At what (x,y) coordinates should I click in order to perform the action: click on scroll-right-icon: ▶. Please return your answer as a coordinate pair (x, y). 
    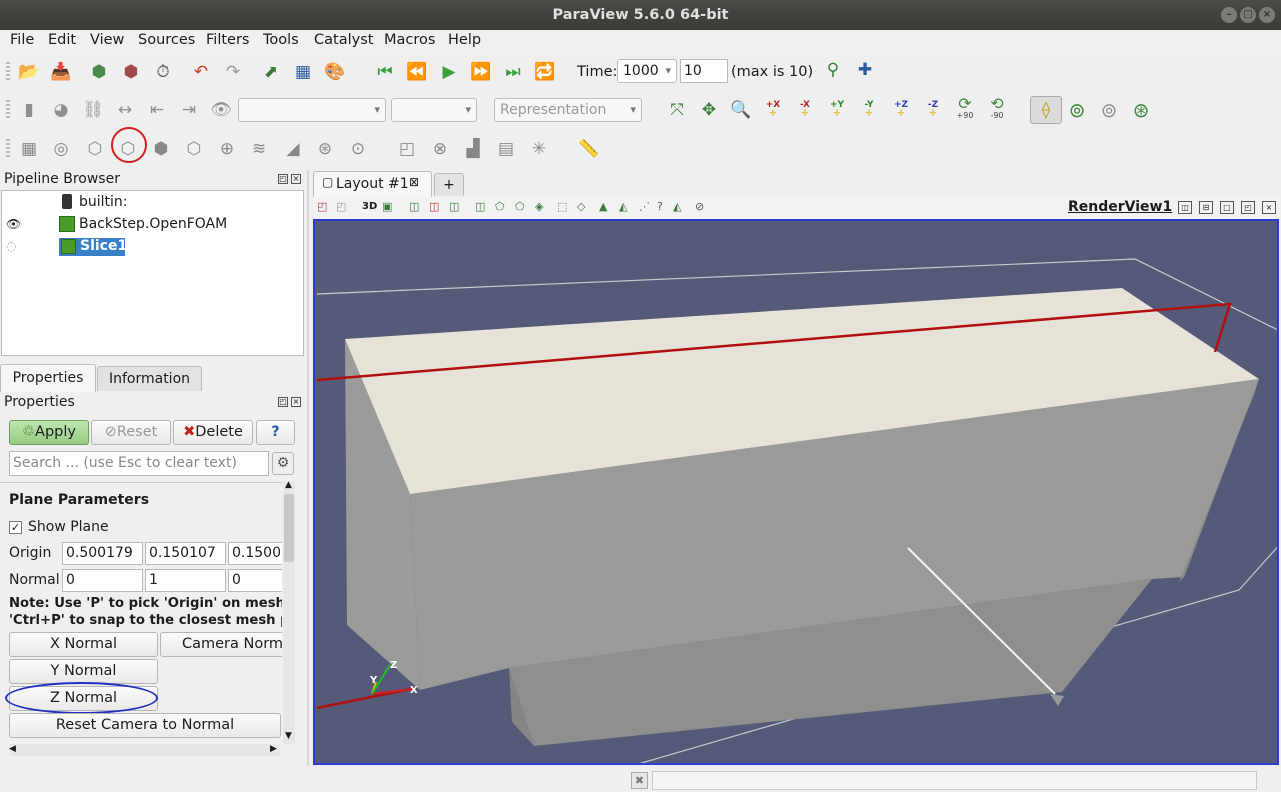
    Looking at the image, I should click on (273, 749).